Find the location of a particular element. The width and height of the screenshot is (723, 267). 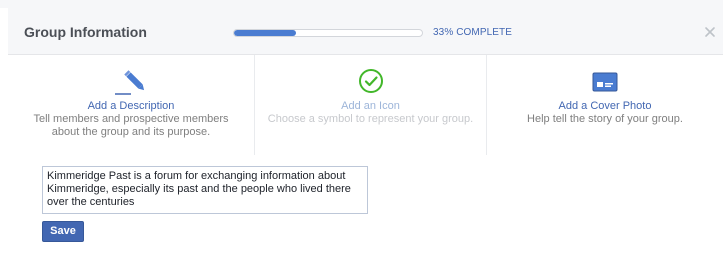

progress-fill is located at coordinates (265, 33).